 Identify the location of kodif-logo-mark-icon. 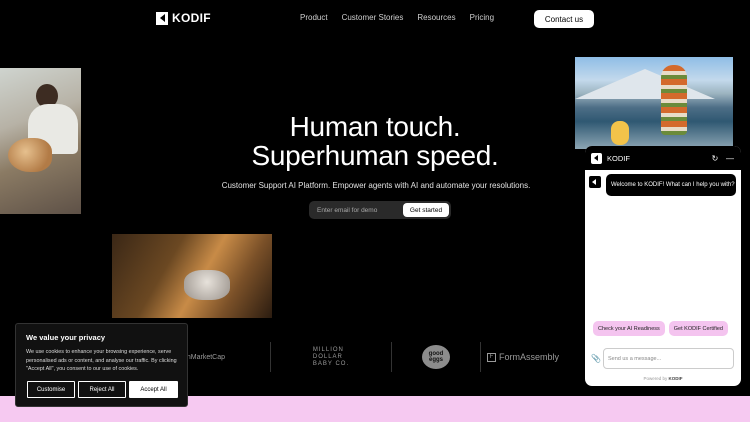
(162, 18).